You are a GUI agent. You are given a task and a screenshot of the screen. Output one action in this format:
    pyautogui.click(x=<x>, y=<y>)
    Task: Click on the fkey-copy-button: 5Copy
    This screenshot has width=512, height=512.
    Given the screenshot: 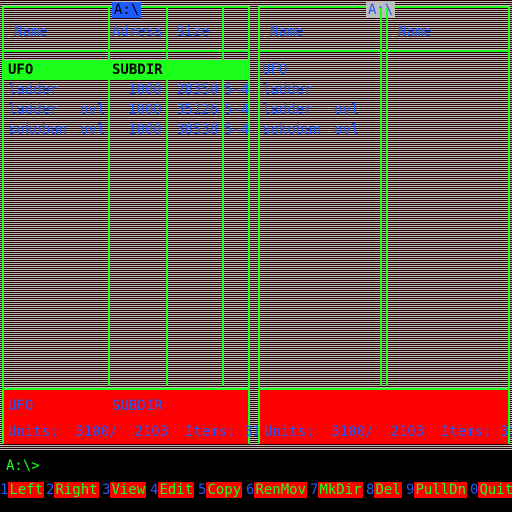 What is the action you would take?
    pyautogui.click(x=220, y=490)
    